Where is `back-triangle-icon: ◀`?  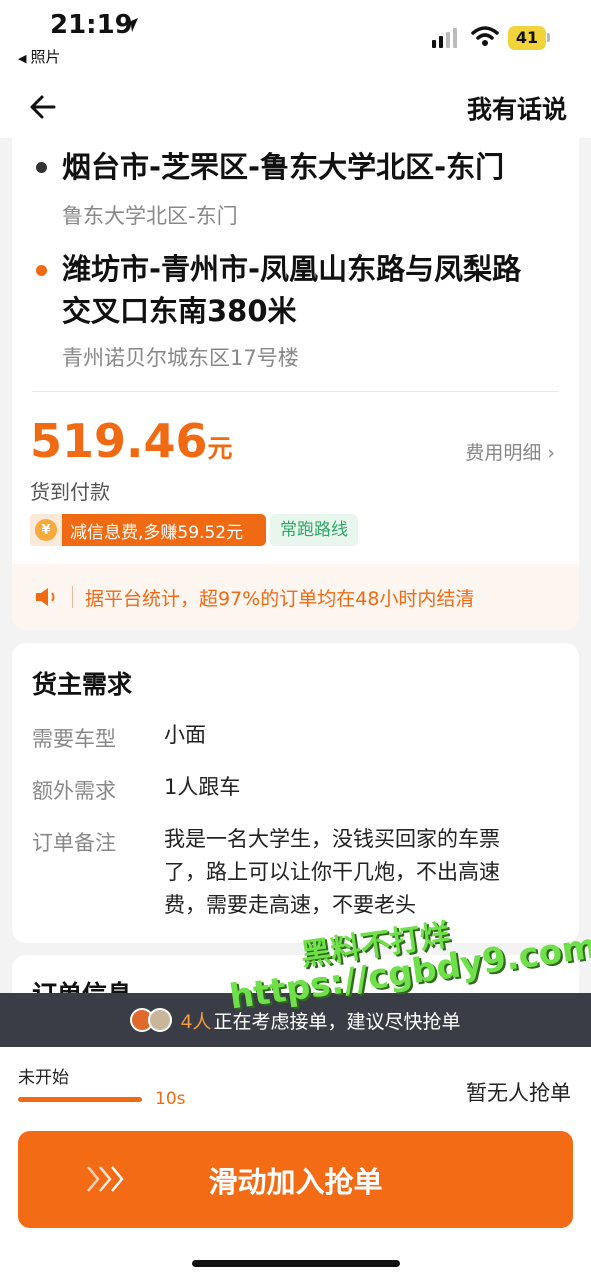 back-triangle-icon: ◀ is located at coordinates (22, 58).